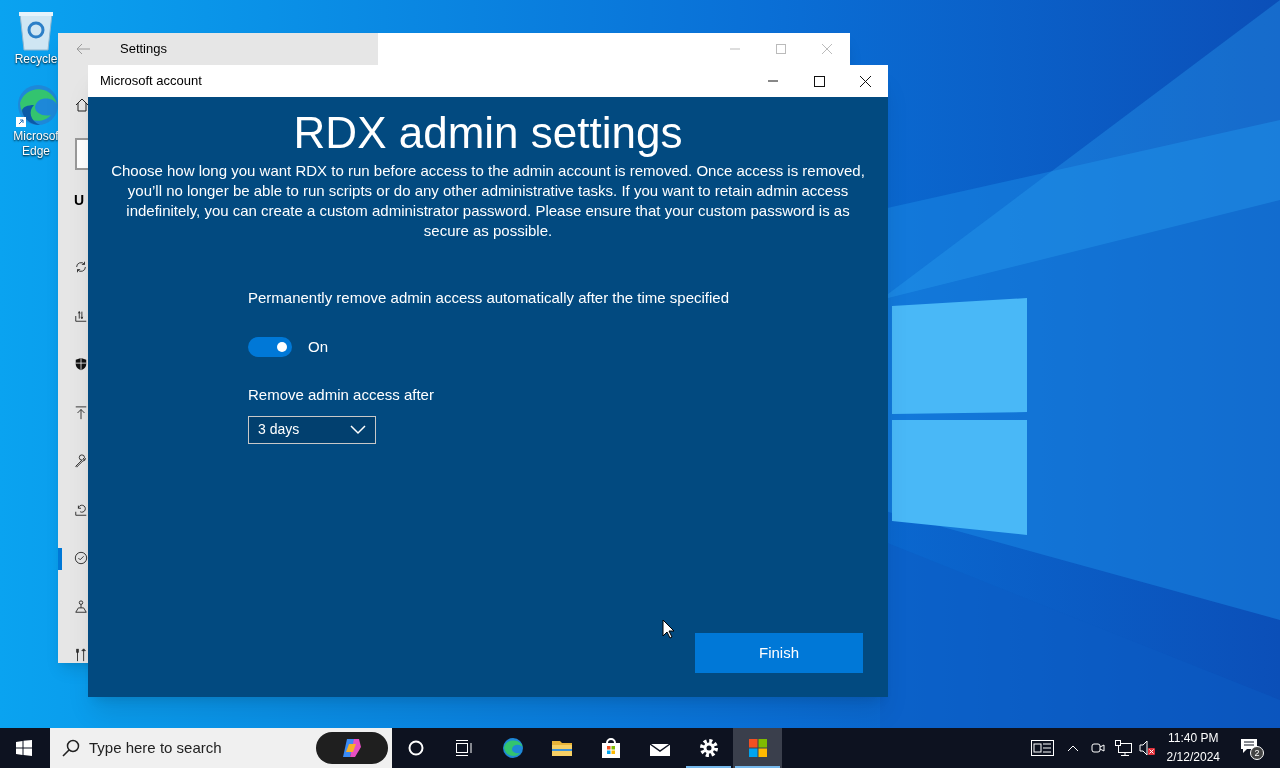  Describe the element at coordinates (512, 748) in the screenshot. I see `edge-icon` at that location.